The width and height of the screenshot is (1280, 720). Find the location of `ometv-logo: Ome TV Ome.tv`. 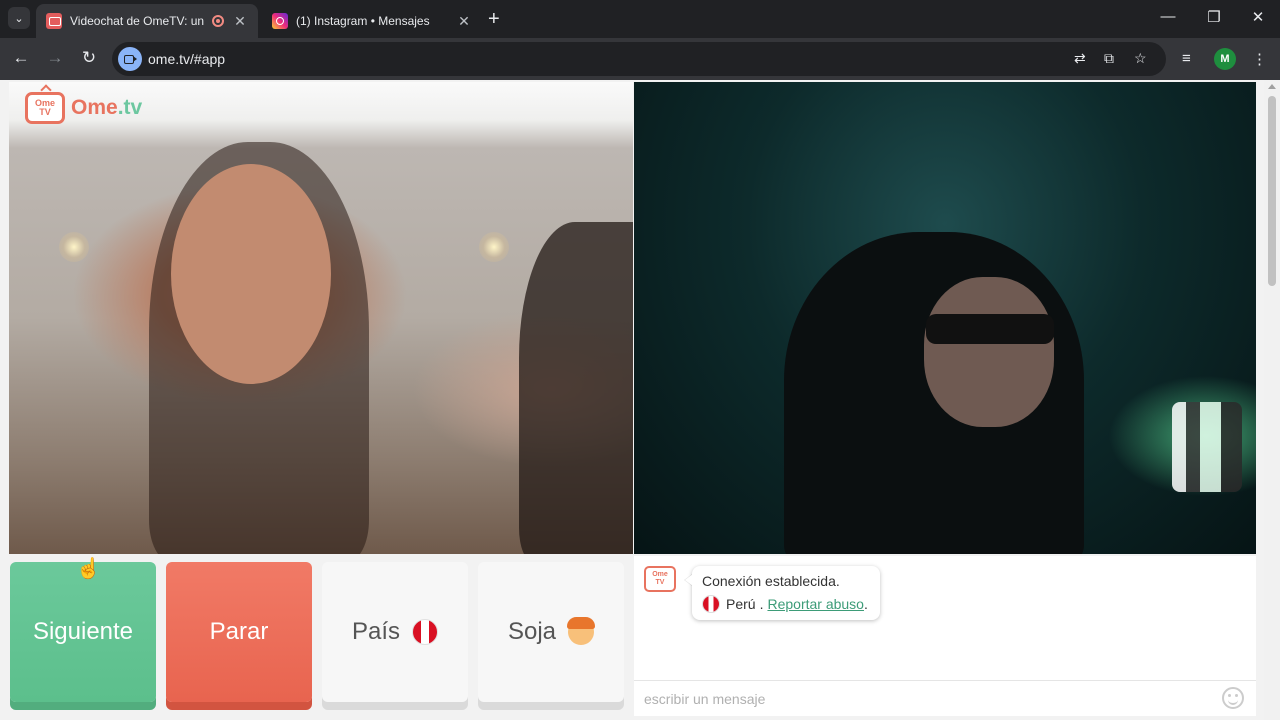

ometv-logo: Ome TV Ome.tv is located at coordinates (83, 108).